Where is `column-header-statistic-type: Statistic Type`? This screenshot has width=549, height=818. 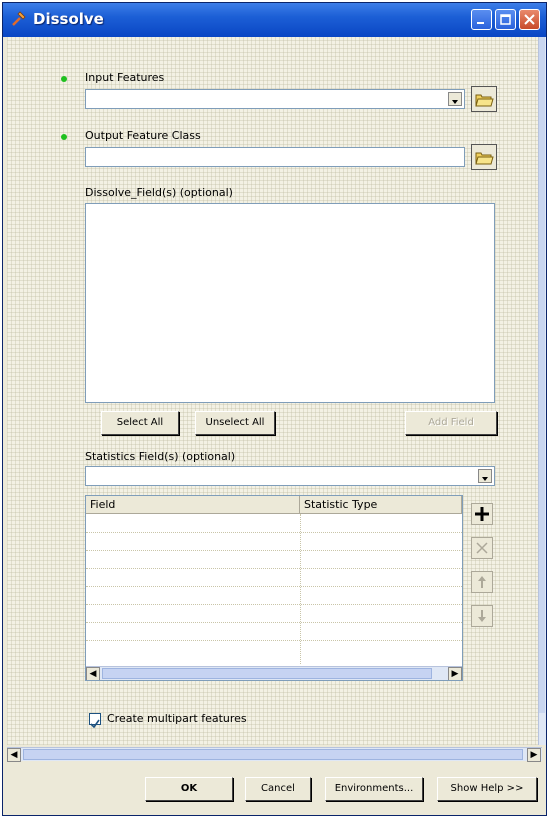
column-header-statistic-type: Statistic Type is located at coordinates (381, 505).